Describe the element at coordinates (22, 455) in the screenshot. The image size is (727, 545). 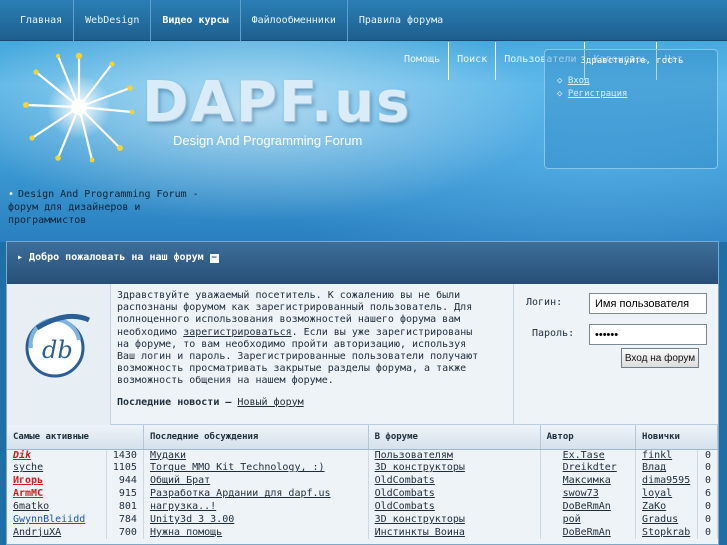
I see `active-user-link: Dik` at that location.